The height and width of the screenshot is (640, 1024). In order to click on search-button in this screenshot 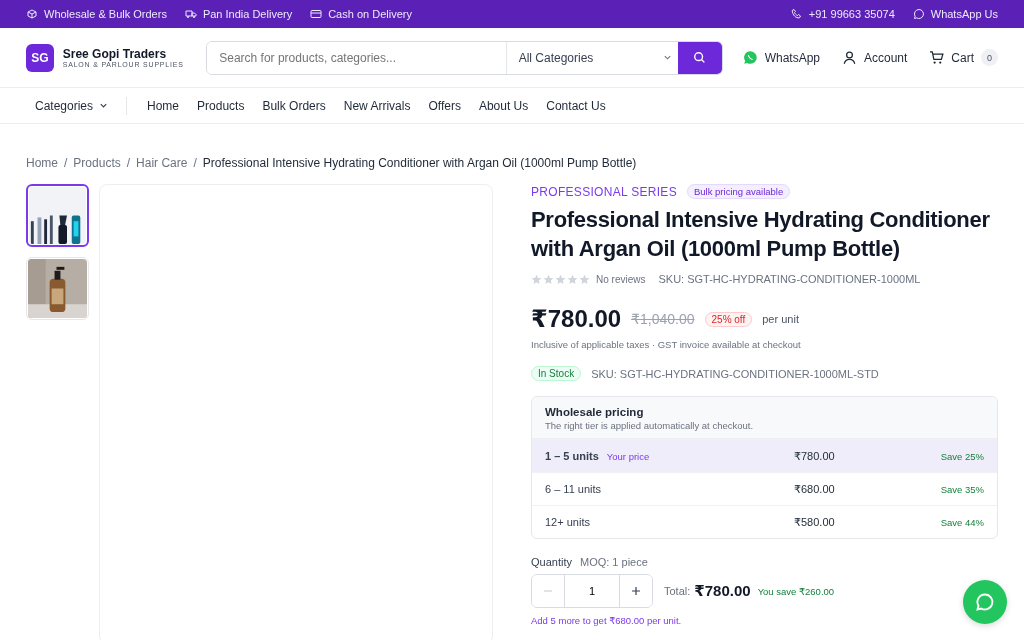, I will do `click(699, 57)`.